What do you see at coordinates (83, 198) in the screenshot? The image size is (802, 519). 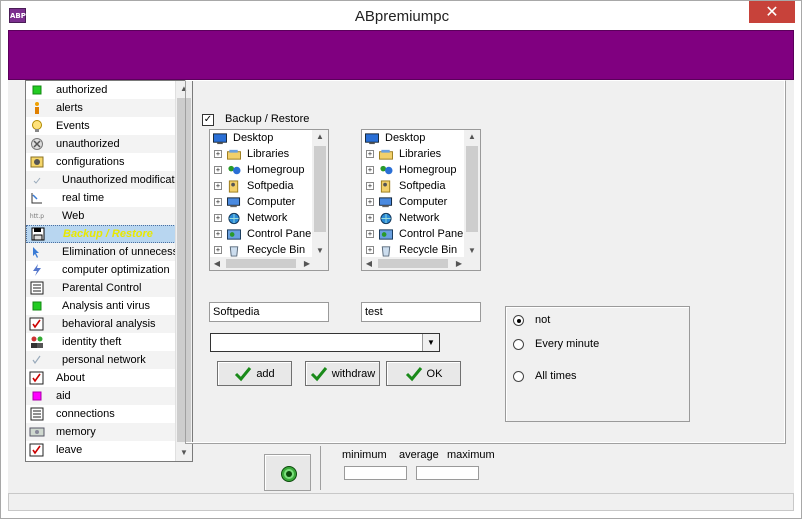 I see `sidebar-item-label: real time` at bounding box center [83, 198].